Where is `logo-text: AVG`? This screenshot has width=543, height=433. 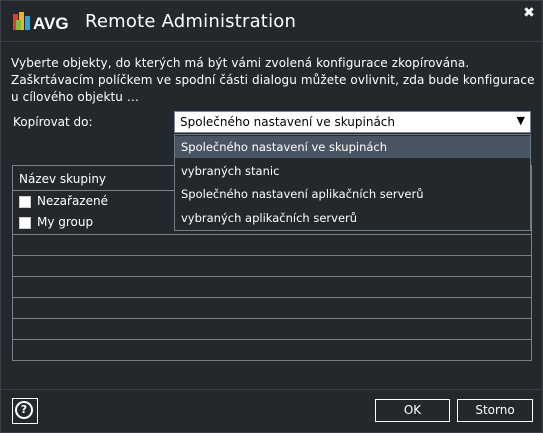 logo-text: AVG is located at coordinates (51, 23).